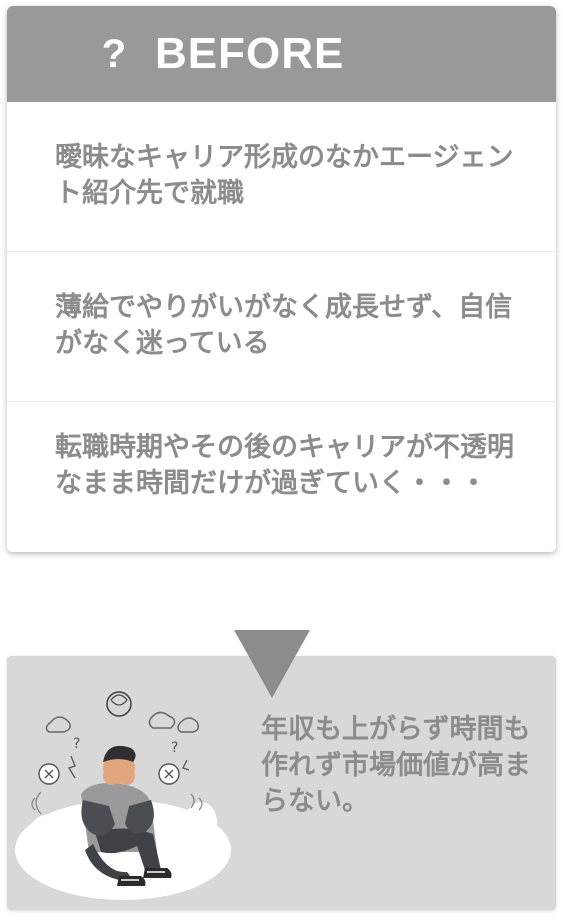 The image size is (563, 920). Describe the element at coordinates (114, 53) in the screenshot. I see `question-mark-icon: ?` at that location.